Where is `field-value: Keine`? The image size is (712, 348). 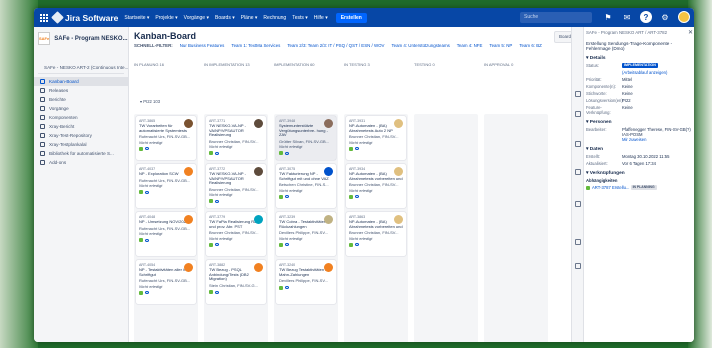 field-value: Keine is located at coordinates (627, 107).